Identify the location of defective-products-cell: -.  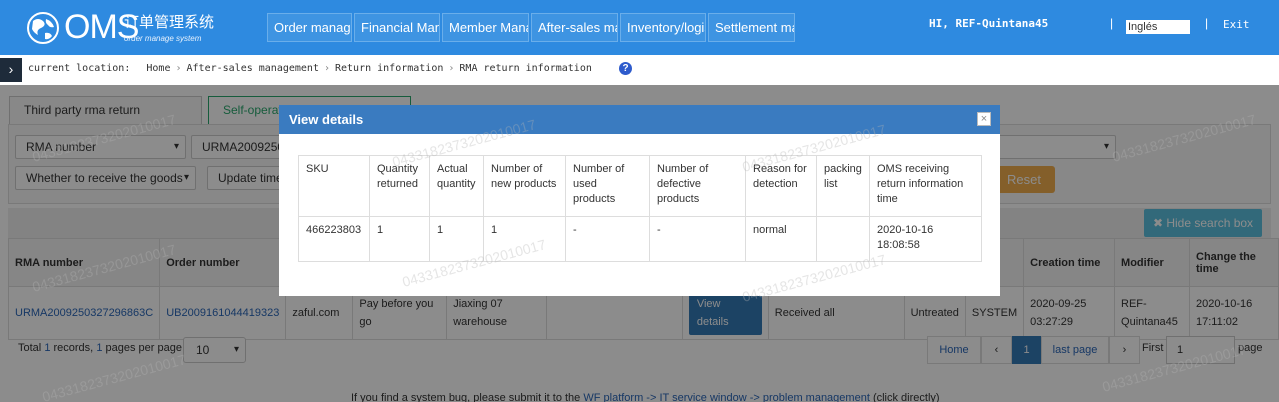
(697, 239).